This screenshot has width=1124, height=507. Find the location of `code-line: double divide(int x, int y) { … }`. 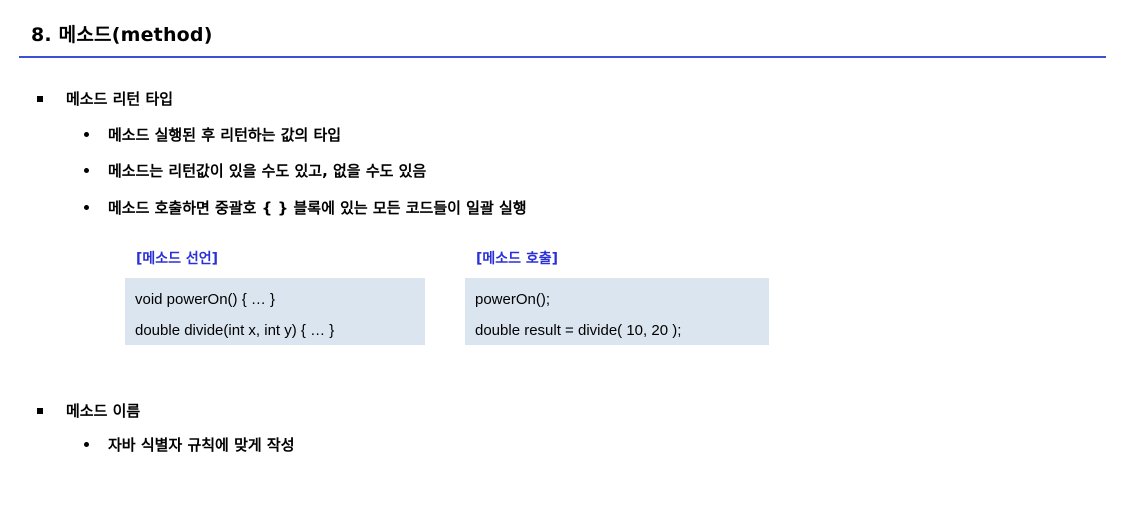

code-line: double divide(int x, int y) { … } is located at coordinates (235, 330).